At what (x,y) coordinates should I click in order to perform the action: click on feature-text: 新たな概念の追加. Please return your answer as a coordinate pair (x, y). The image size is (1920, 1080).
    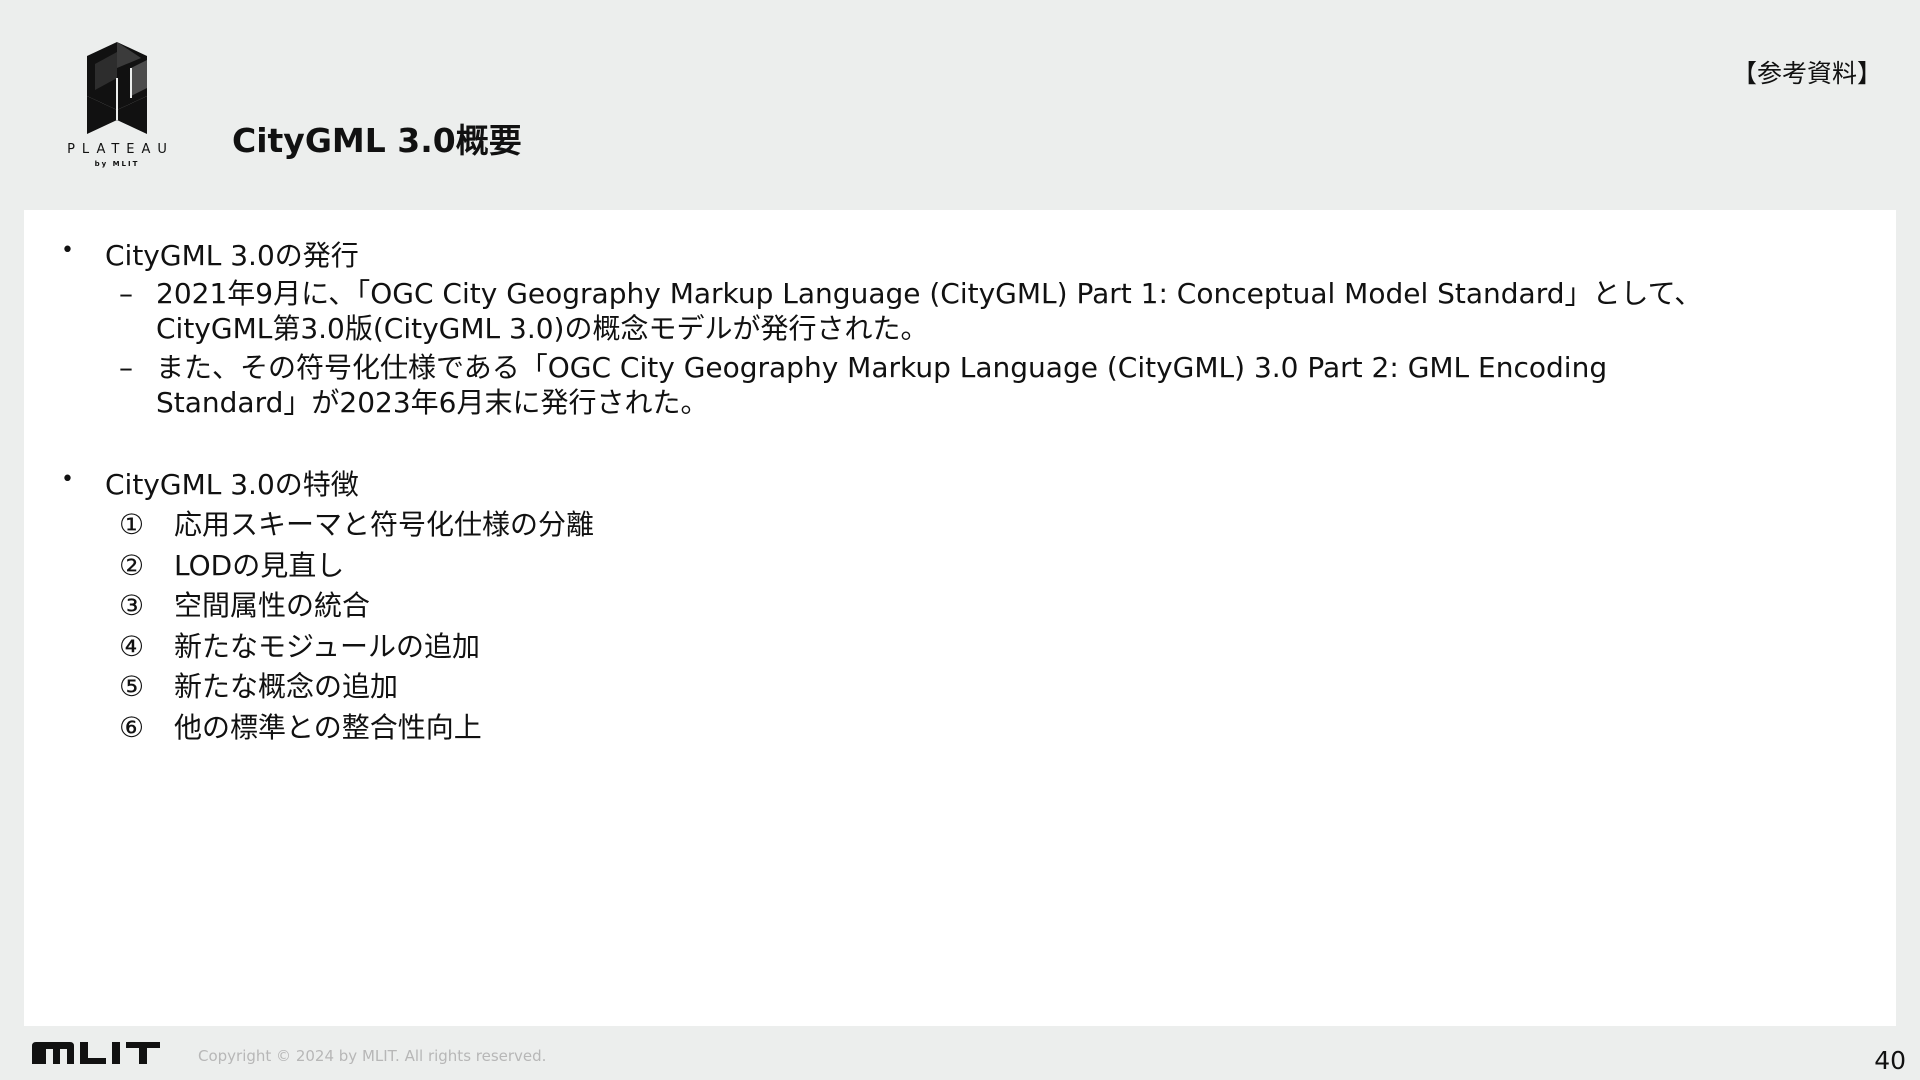
    Looking at the image, I should click on (286, 686).